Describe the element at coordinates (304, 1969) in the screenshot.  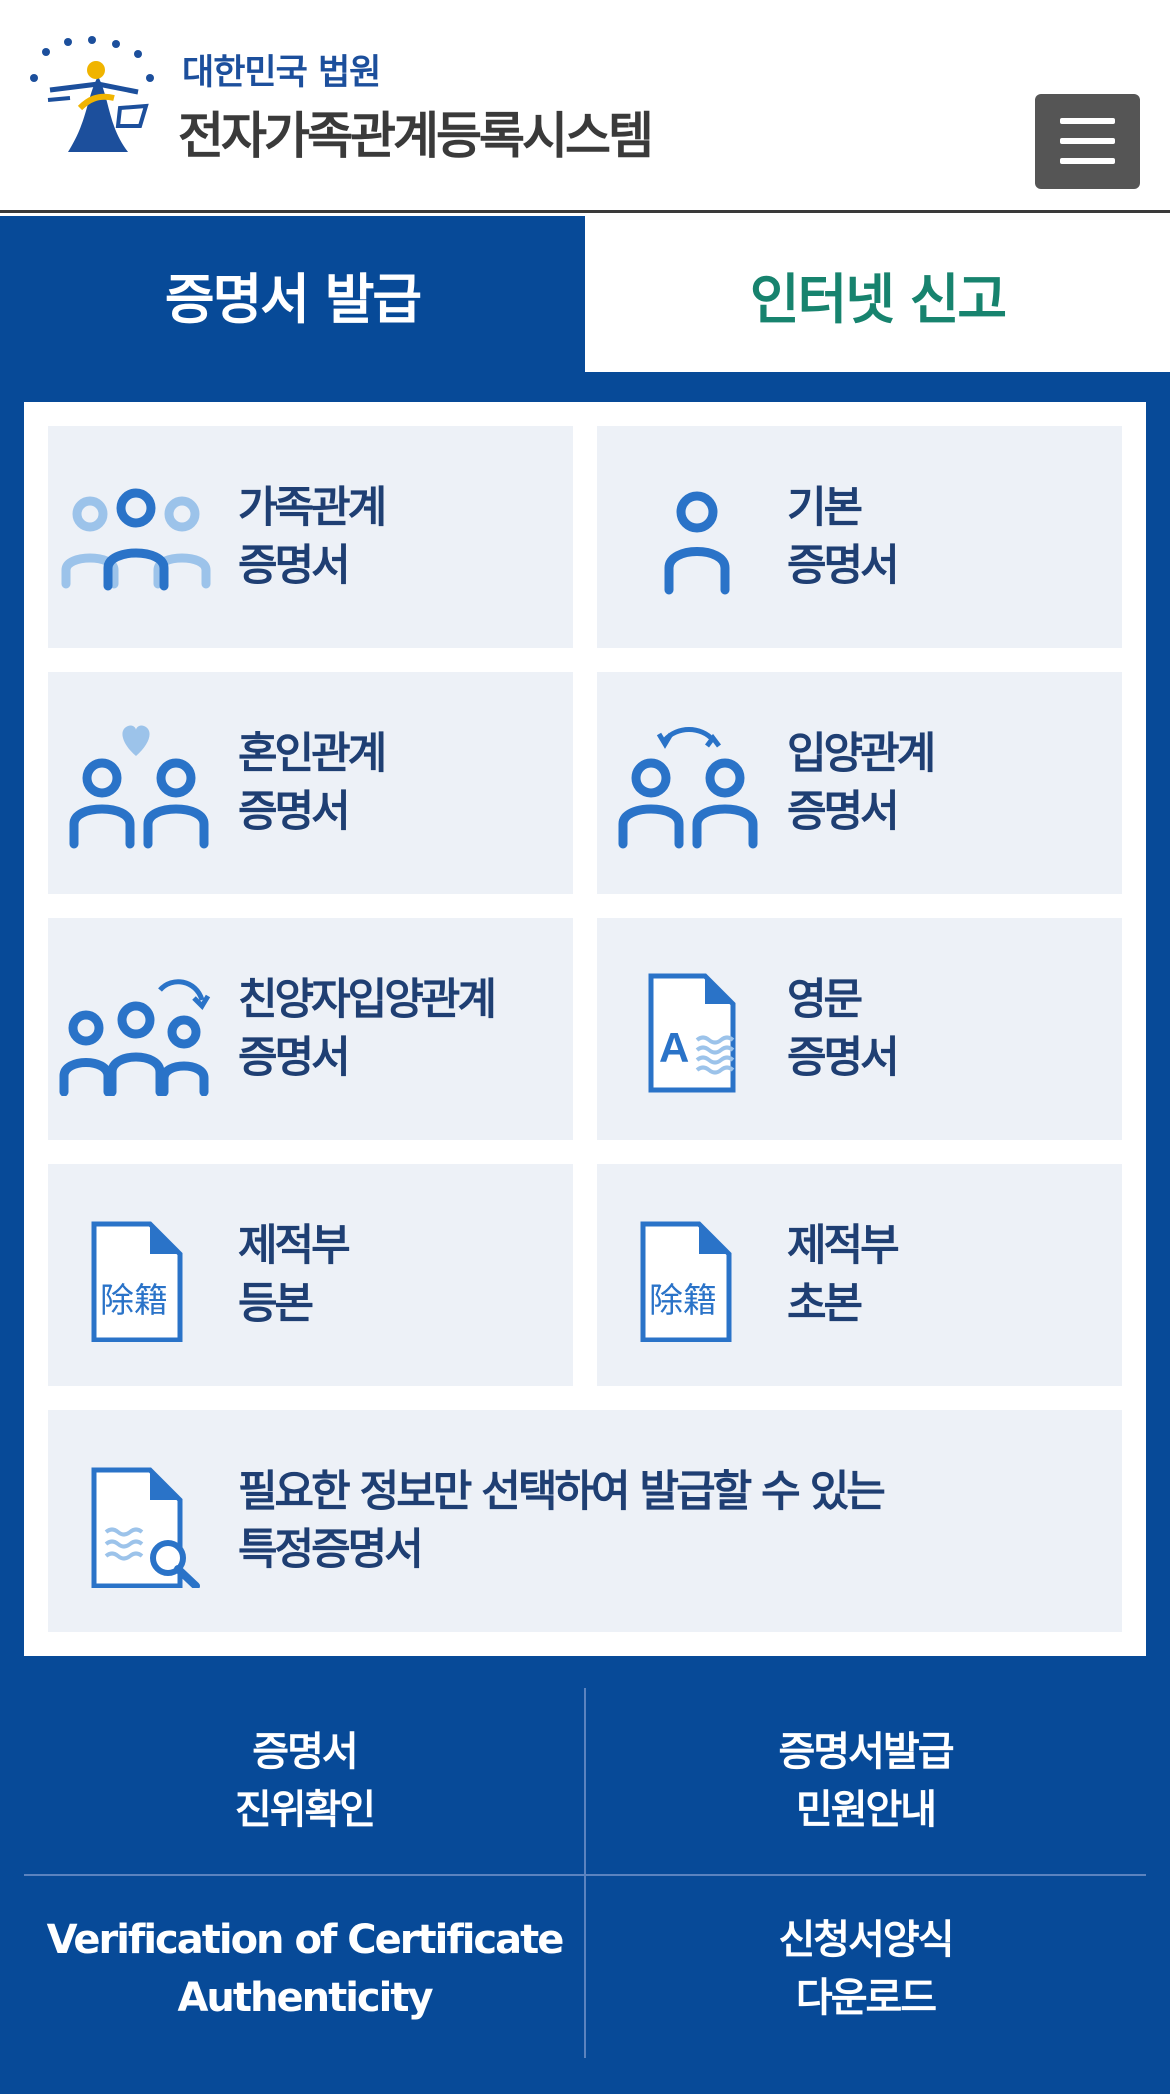
I see `english-verification-link: Verification of Certificate Authenticity` at that location.